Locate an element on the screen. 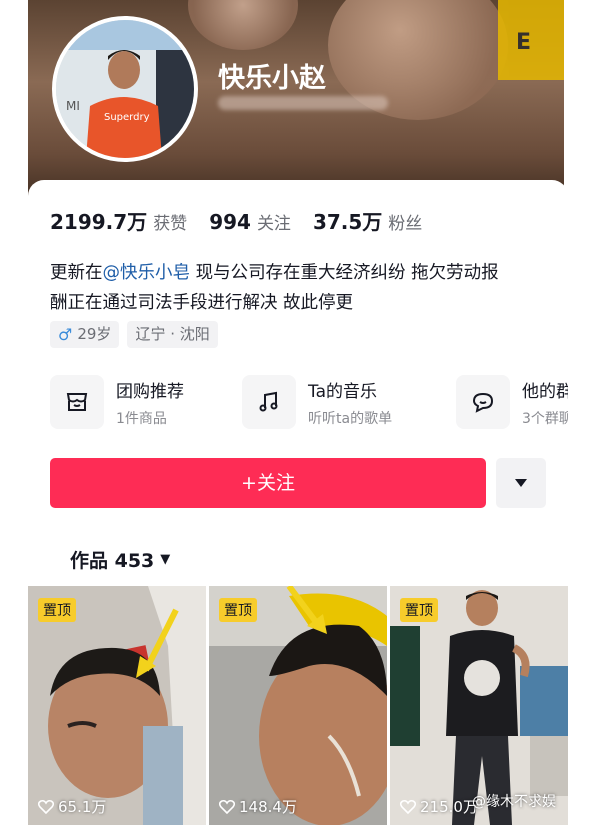  stat-label: 粉丝 is located at coordinates (405, 224).